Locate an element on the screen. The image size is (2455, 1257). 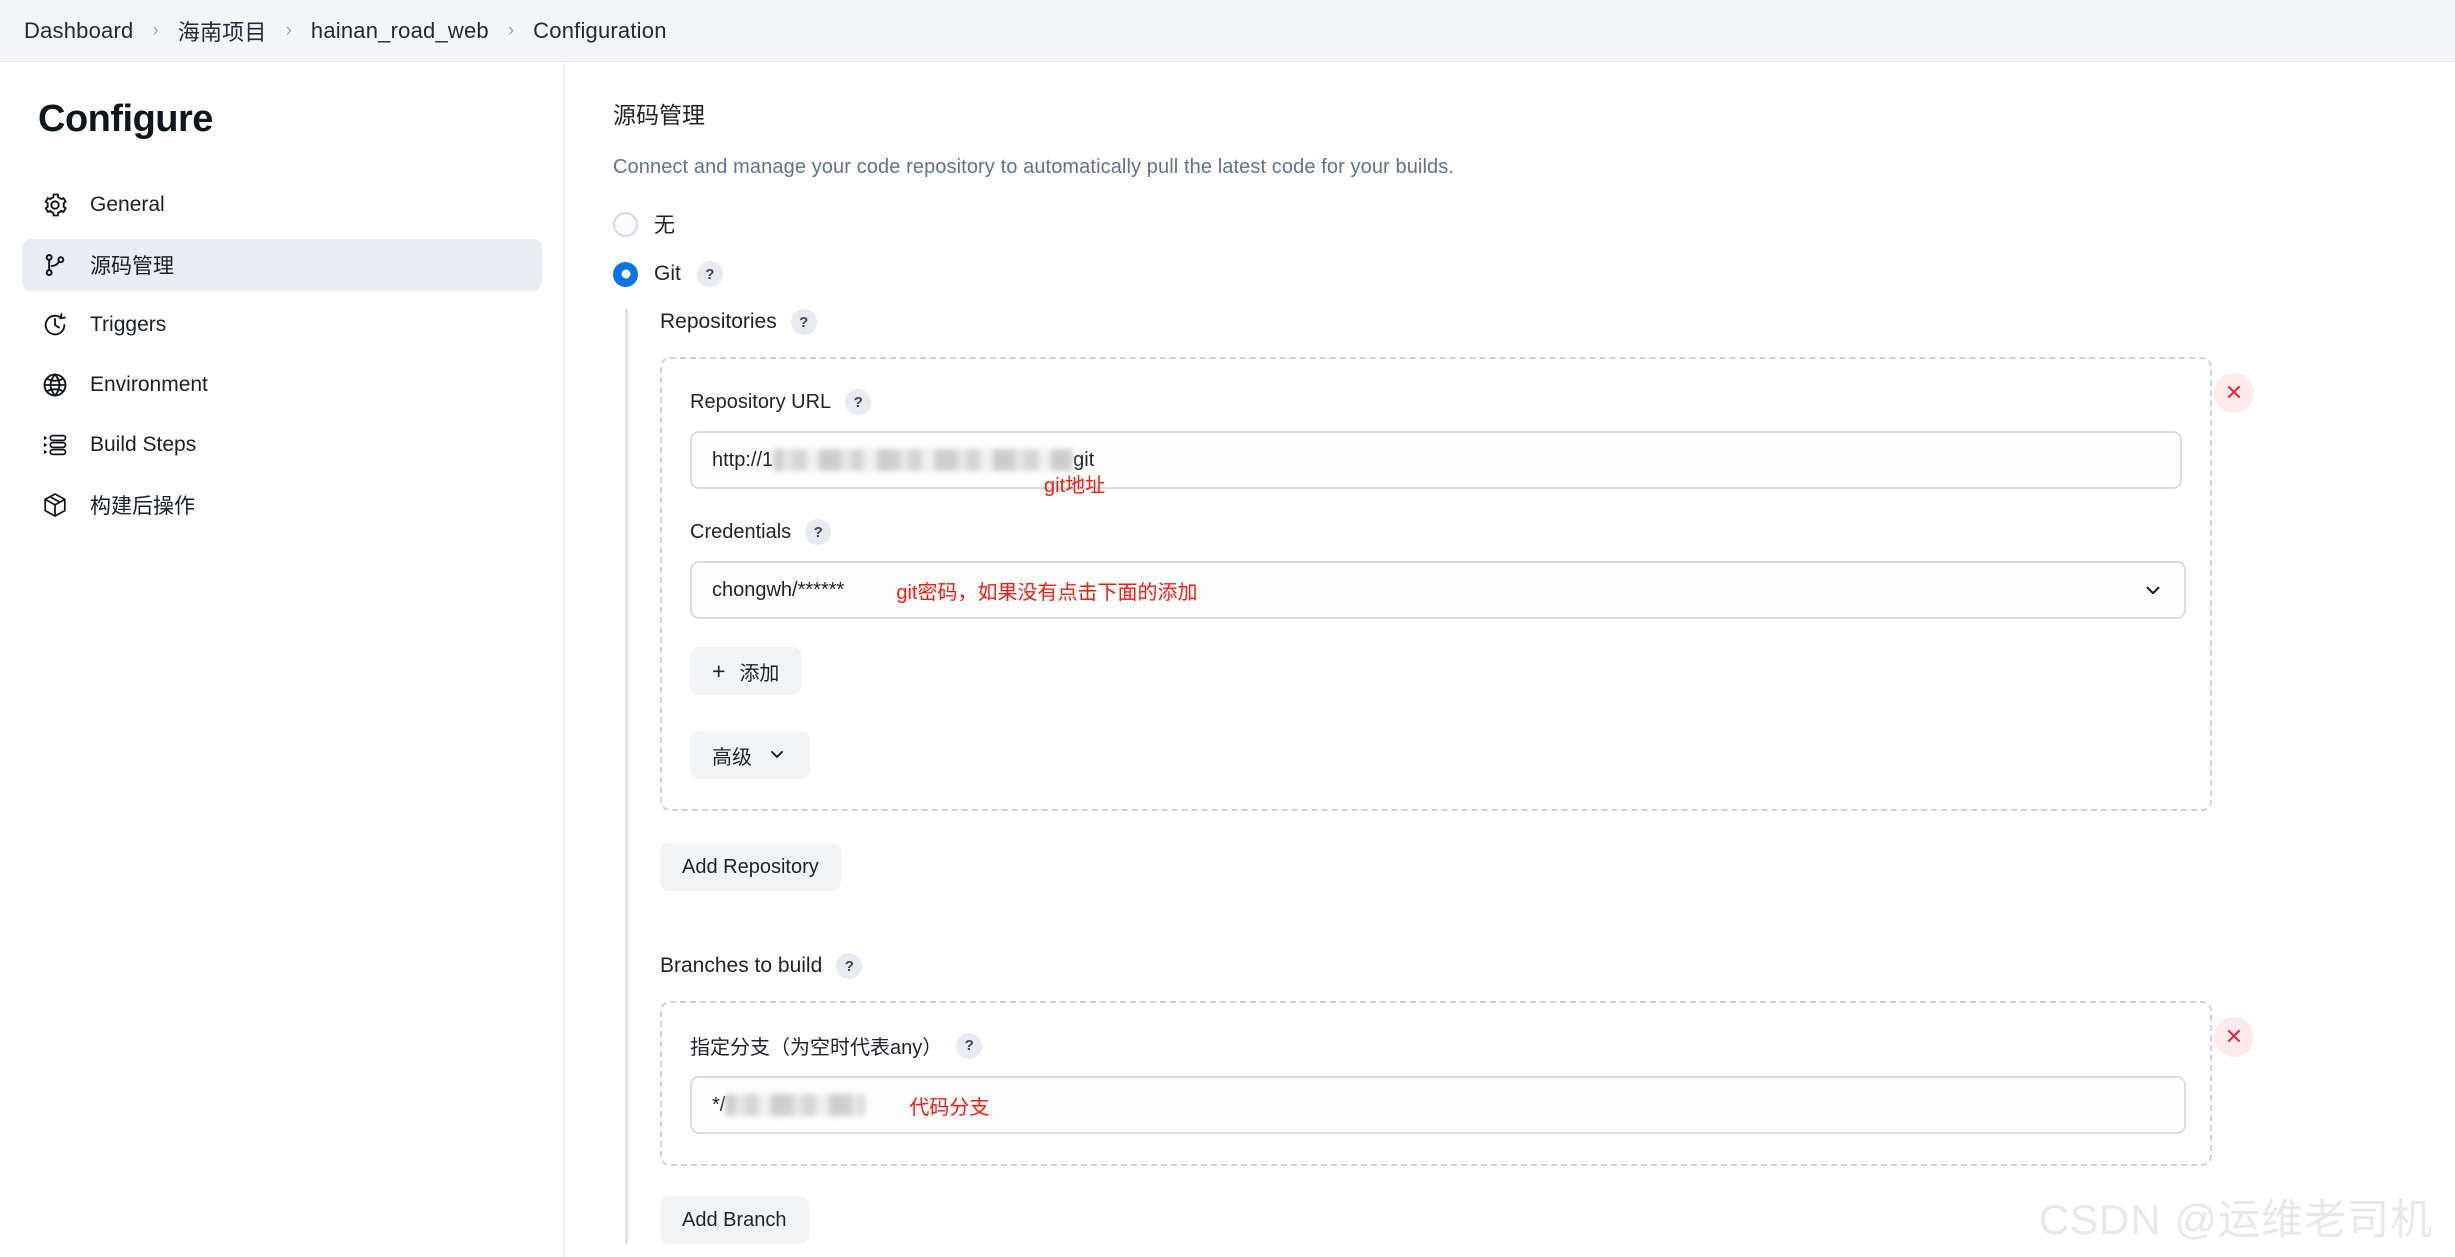
branch-spec-input: */ 代码分支 is located at coordinates (1438, 1105).